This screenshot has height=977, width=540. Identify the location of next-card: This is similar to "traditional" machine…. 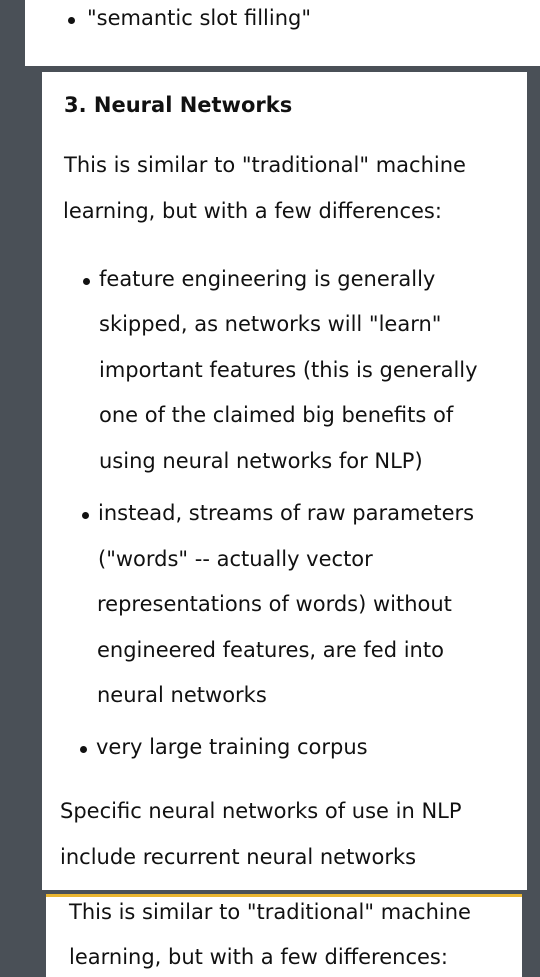
(284, 935).